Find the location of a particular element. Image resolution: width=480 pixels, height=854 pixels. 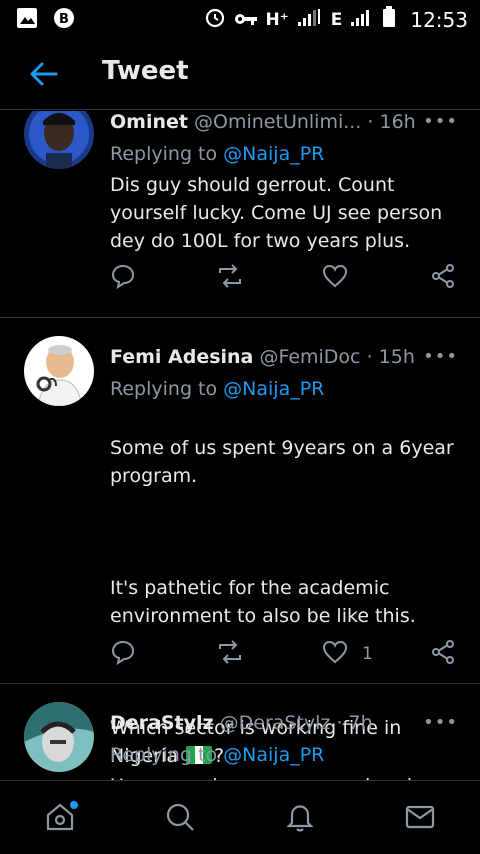

whatsapp-business-icon: B is located at coordinates (64, 20).